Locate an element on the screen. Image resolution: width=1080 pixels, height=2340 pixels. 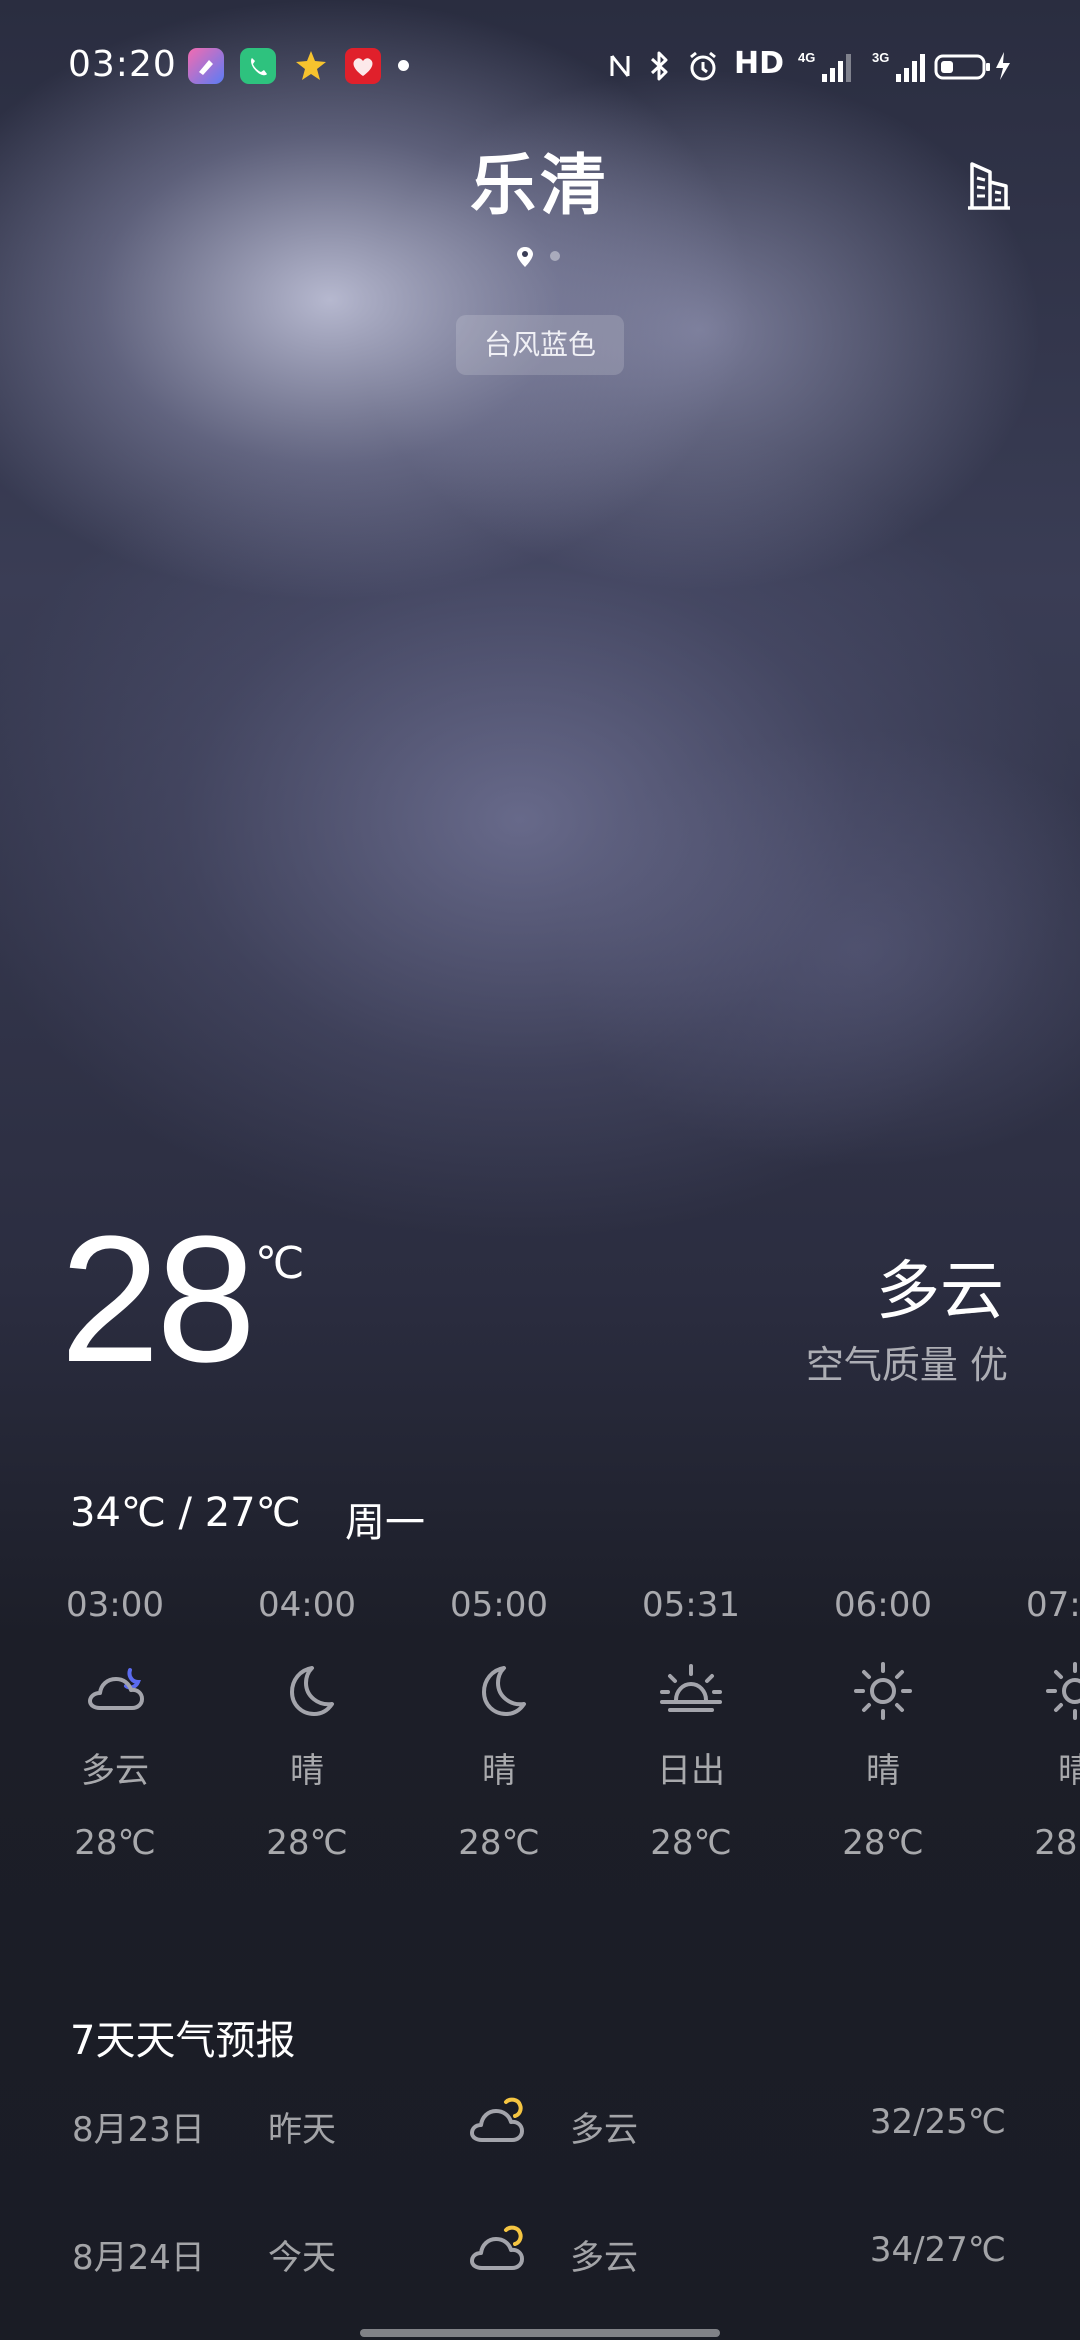
phone-app-icon is located at coordinates (258, 66).